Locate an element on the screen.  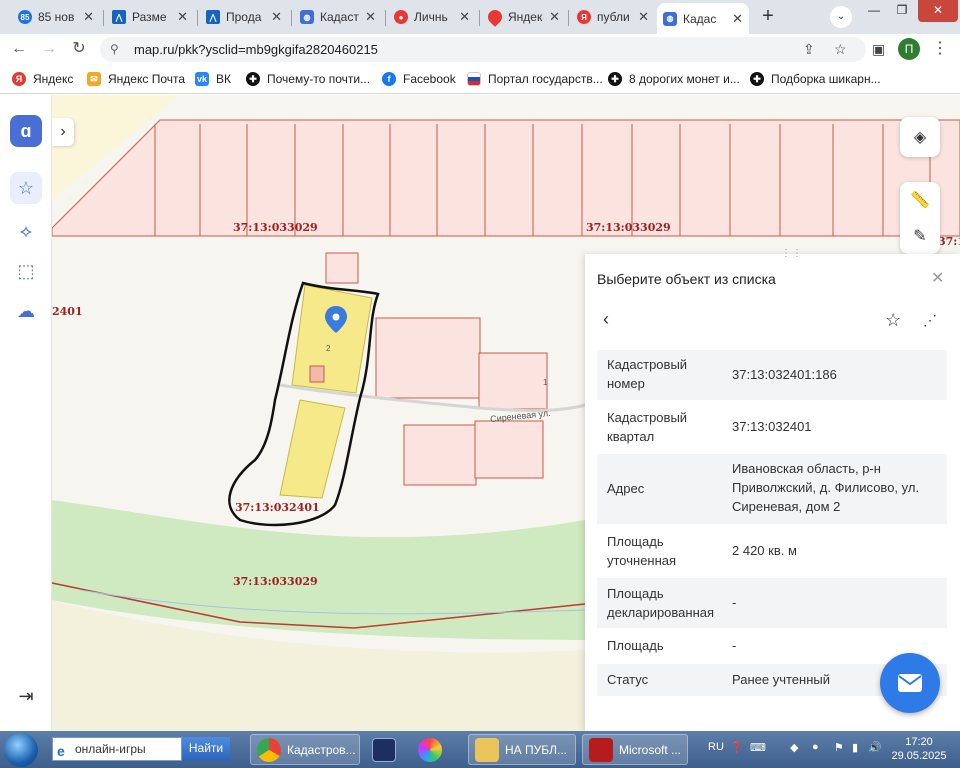
property-value: 37:13:032401:186 is located at coordinates (837, 374).